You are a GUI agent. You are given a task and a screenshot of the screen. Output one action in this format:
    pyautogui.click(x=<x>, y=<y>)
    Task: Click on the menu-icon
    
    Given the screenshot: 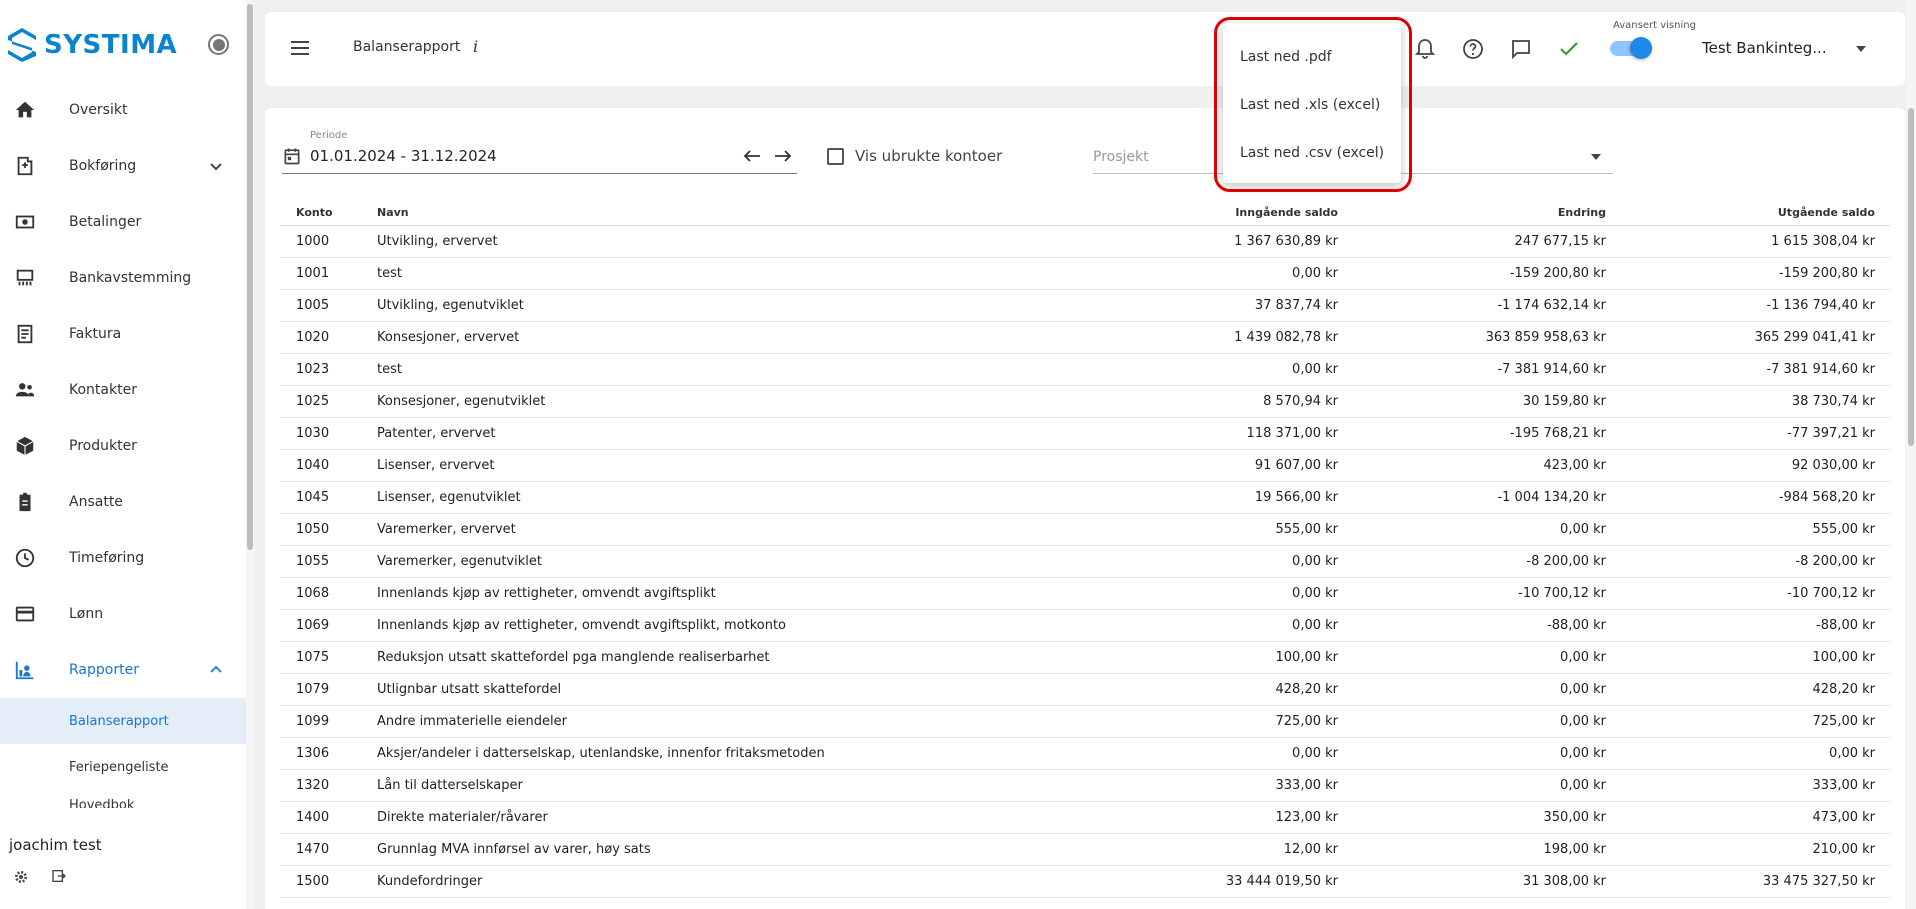 What is the action you would take?
    pyautogui.click(x=300, y=48)
    